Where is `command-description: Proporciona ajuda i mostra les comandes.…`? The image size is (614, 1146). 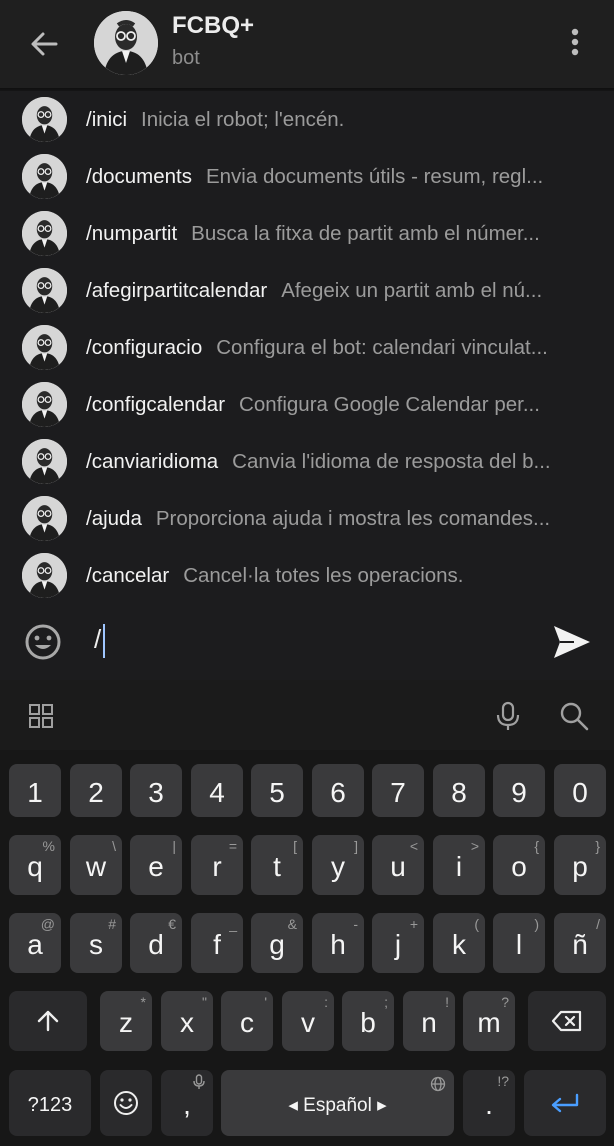 command-description: Proporciona ajuda i mostra les comandes.… is located at coordinates (353, 518).